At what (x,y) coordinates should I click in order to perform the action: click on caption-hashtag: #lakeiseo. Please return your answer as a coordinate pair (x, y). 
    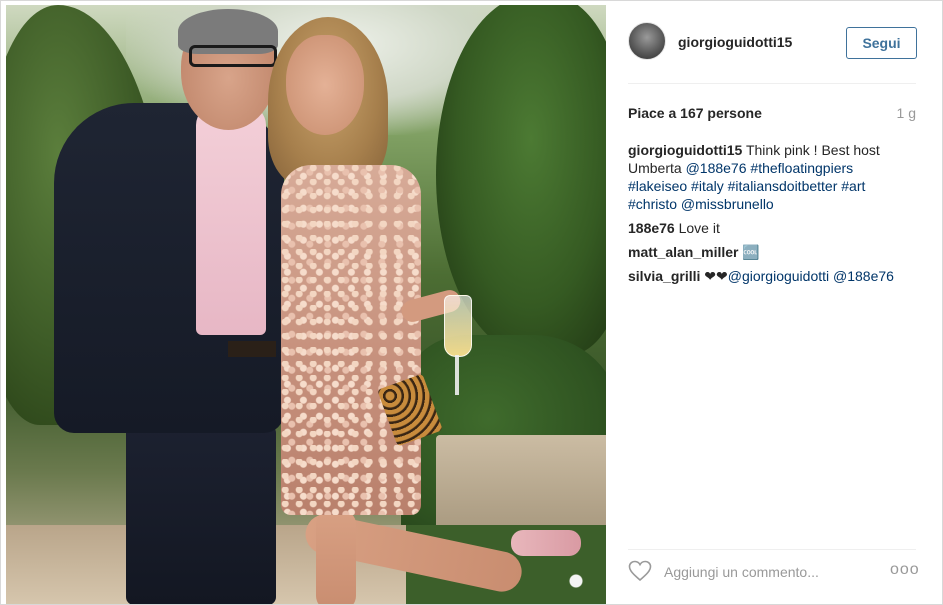
    Looking at the image, I should click on (657, 186).